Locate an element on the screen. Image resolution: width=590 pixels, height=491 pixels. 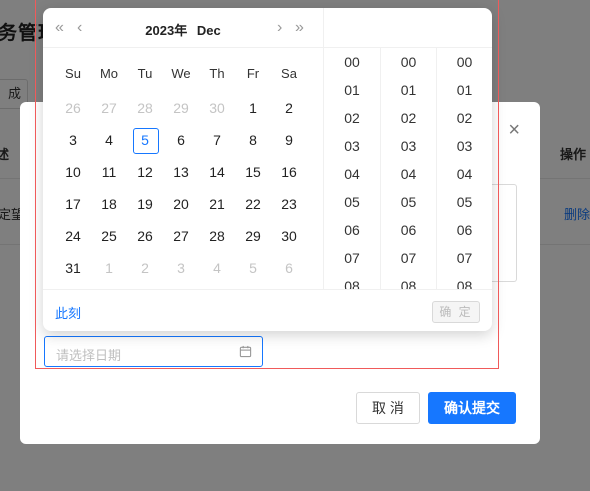
close-icon: × is located at coordinates (514, 130).